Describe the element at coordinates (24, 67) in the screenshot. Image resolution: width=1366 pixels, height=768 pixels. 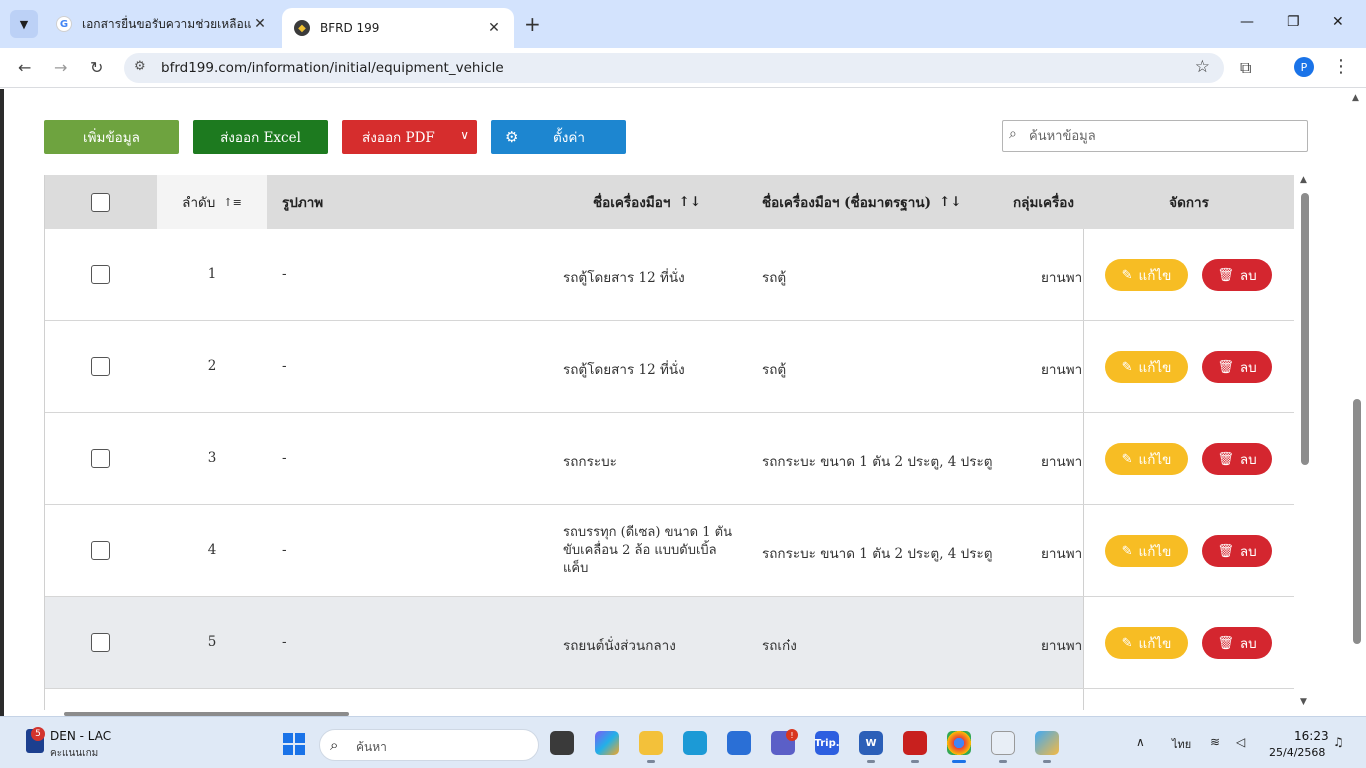
I see `back-arrow-icon: ←` at that location.